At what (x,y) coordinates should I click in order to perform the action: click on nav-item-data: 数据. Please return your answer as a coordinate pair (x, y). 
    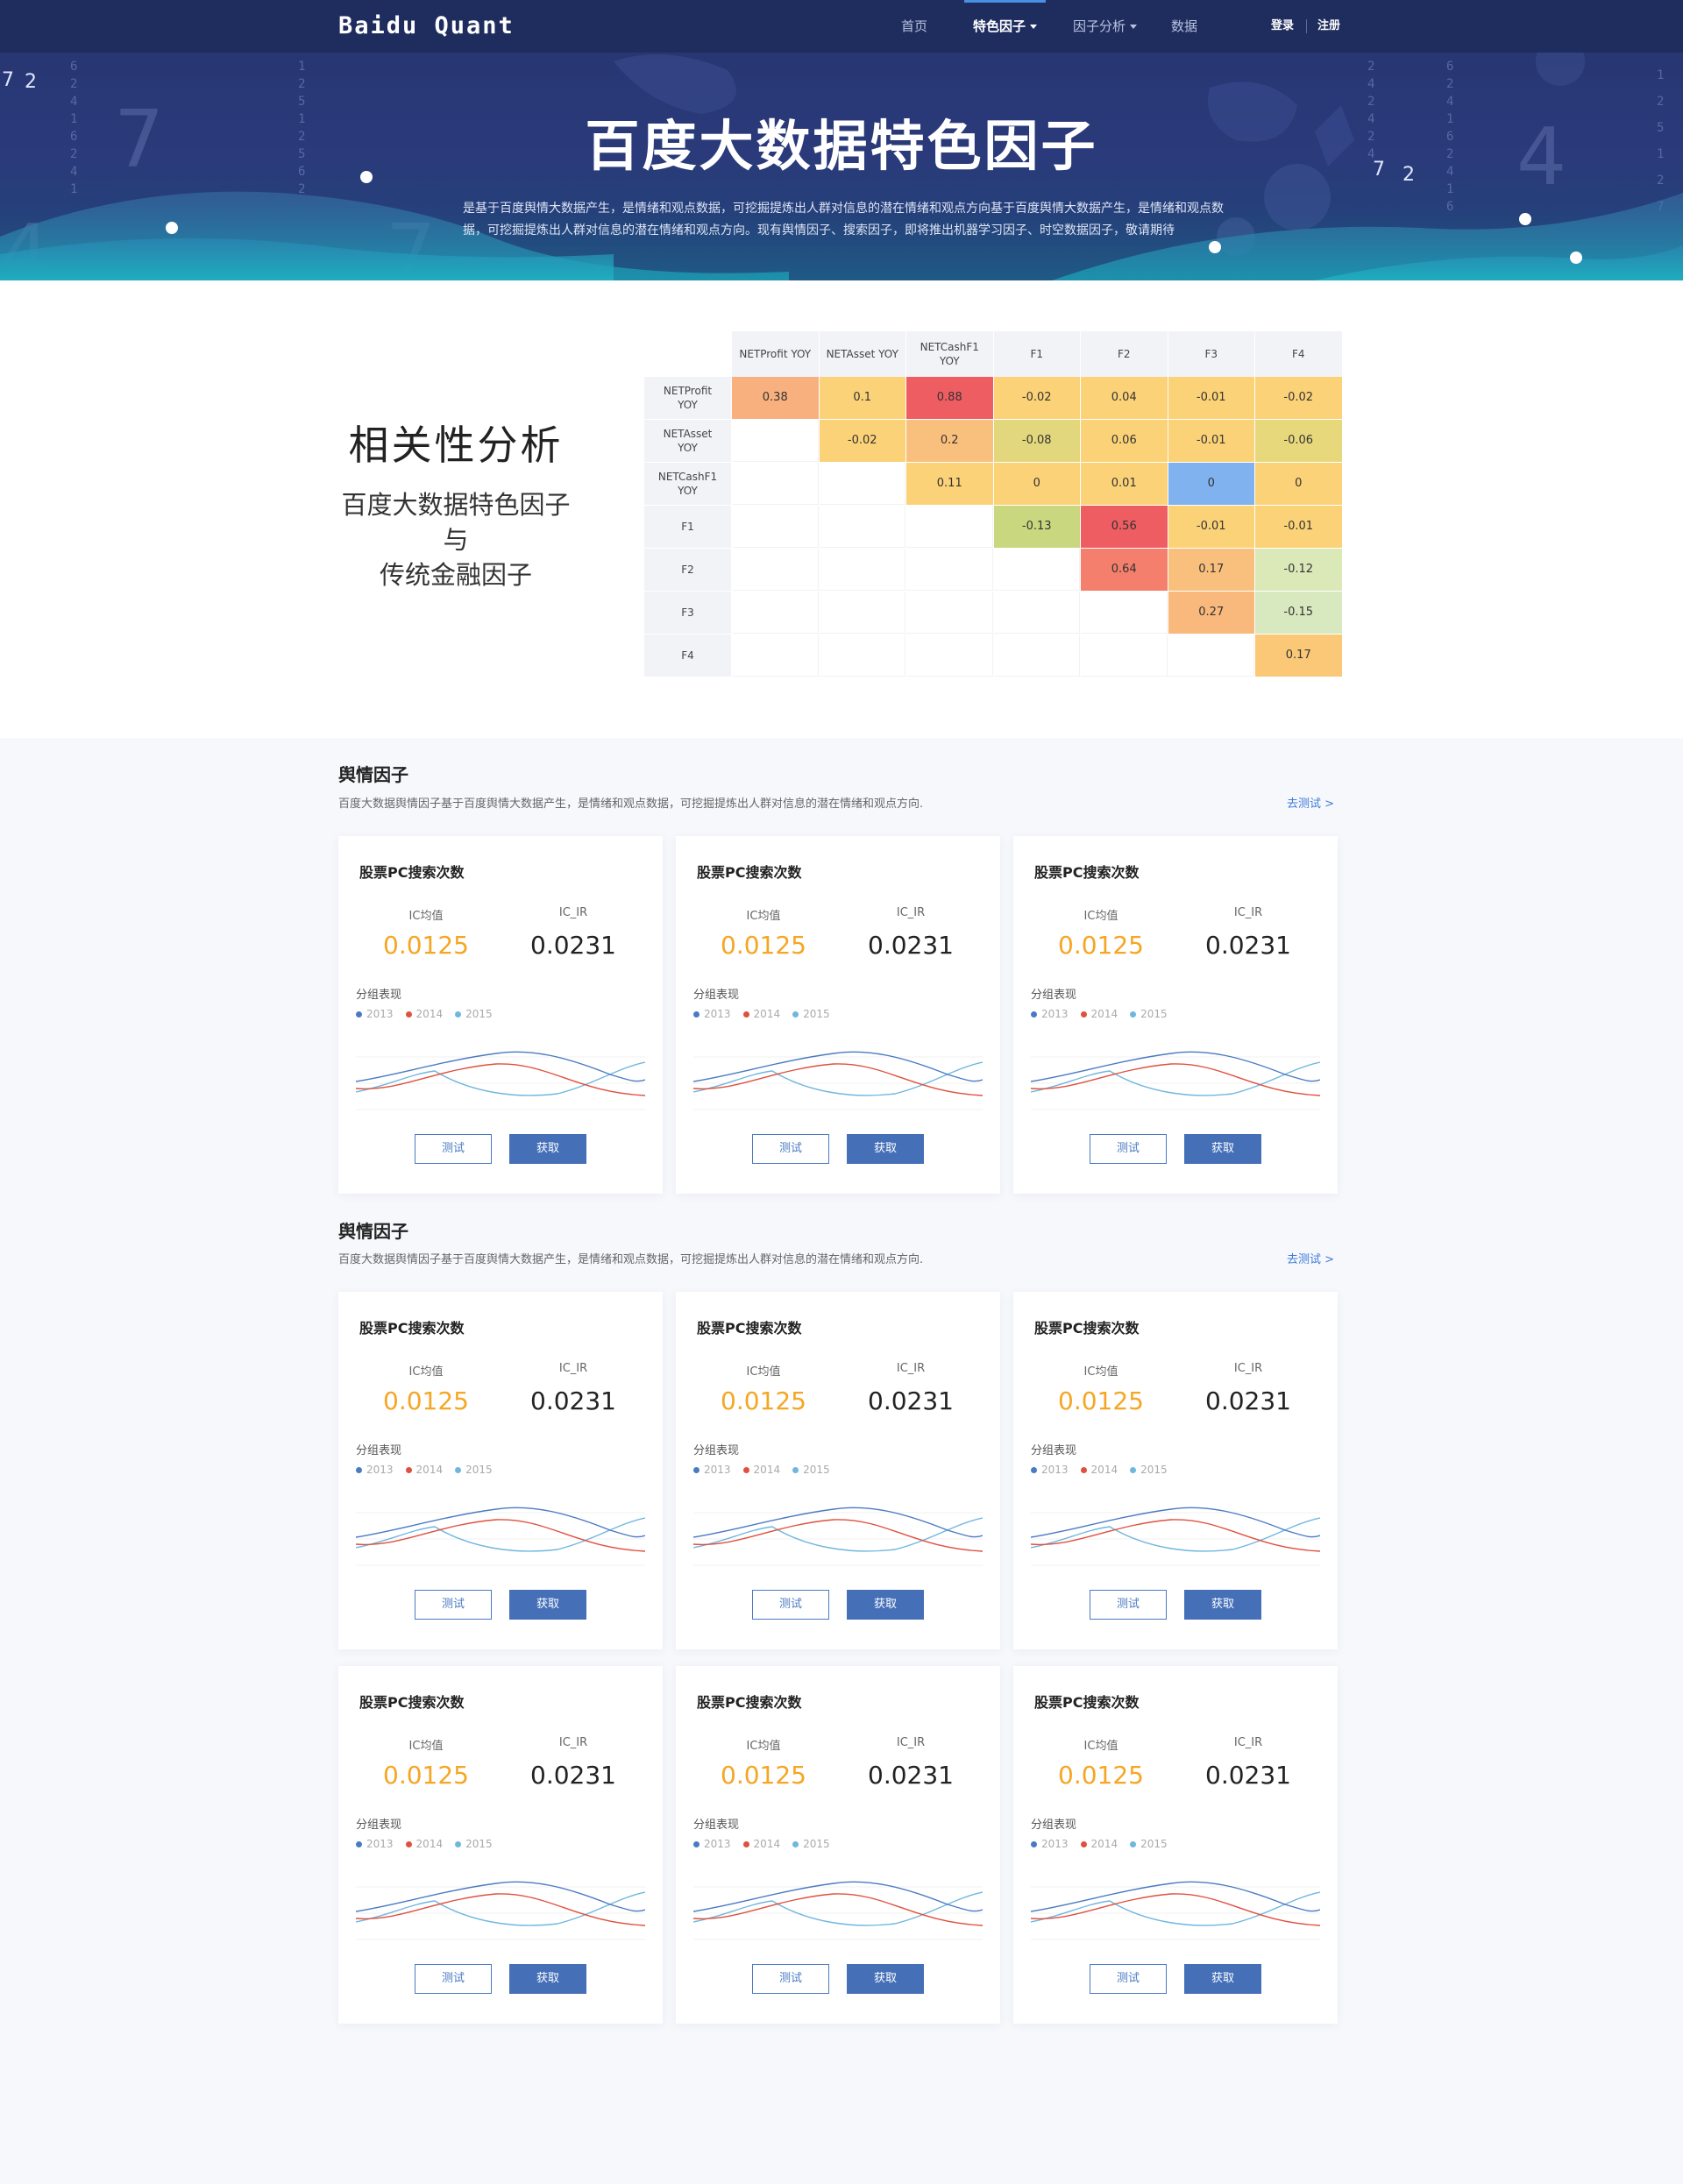
    Looking at the image, I should click on (1184, 26).